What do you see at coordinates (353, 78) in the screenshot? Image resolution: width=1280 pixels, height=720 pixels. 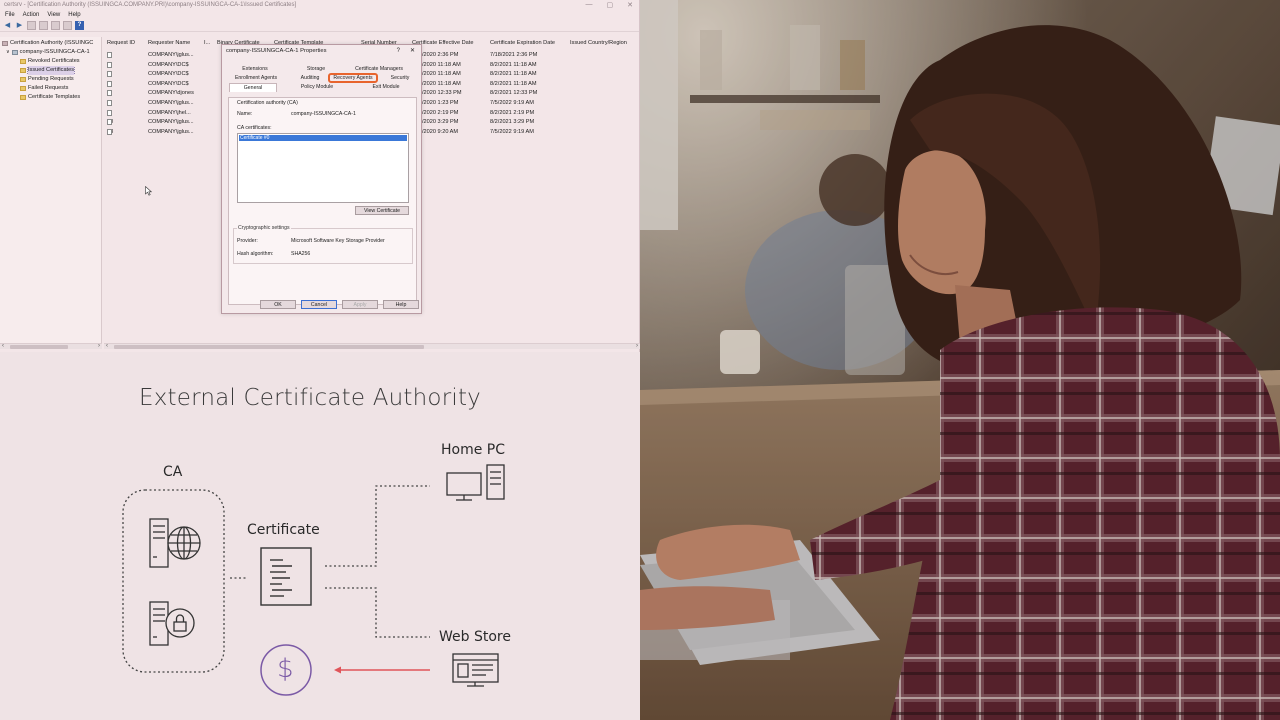 I see `tab-recovery-agents: Recovery Agents` at bounding box center [353, 78].